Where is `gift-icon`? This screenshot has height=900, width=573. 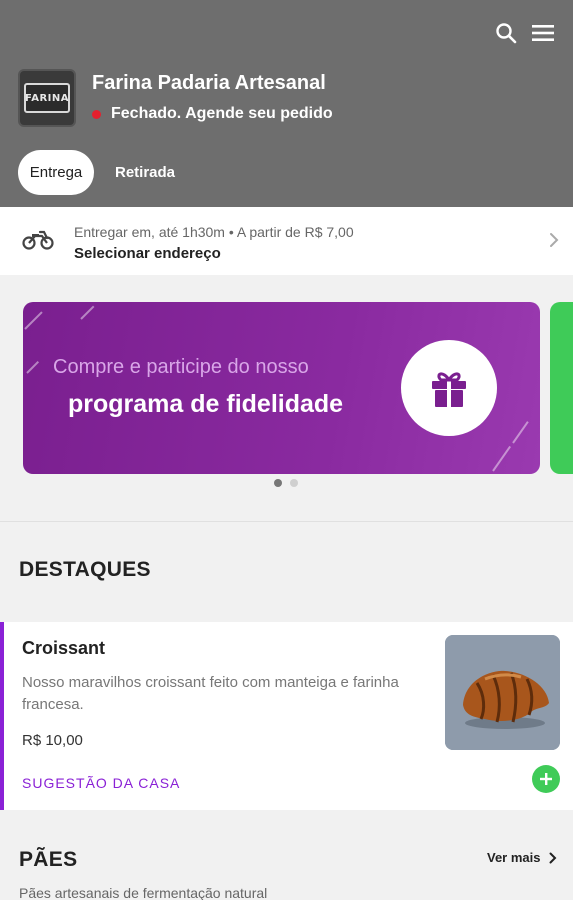
gift-icon is located at coordinates (449, 388).